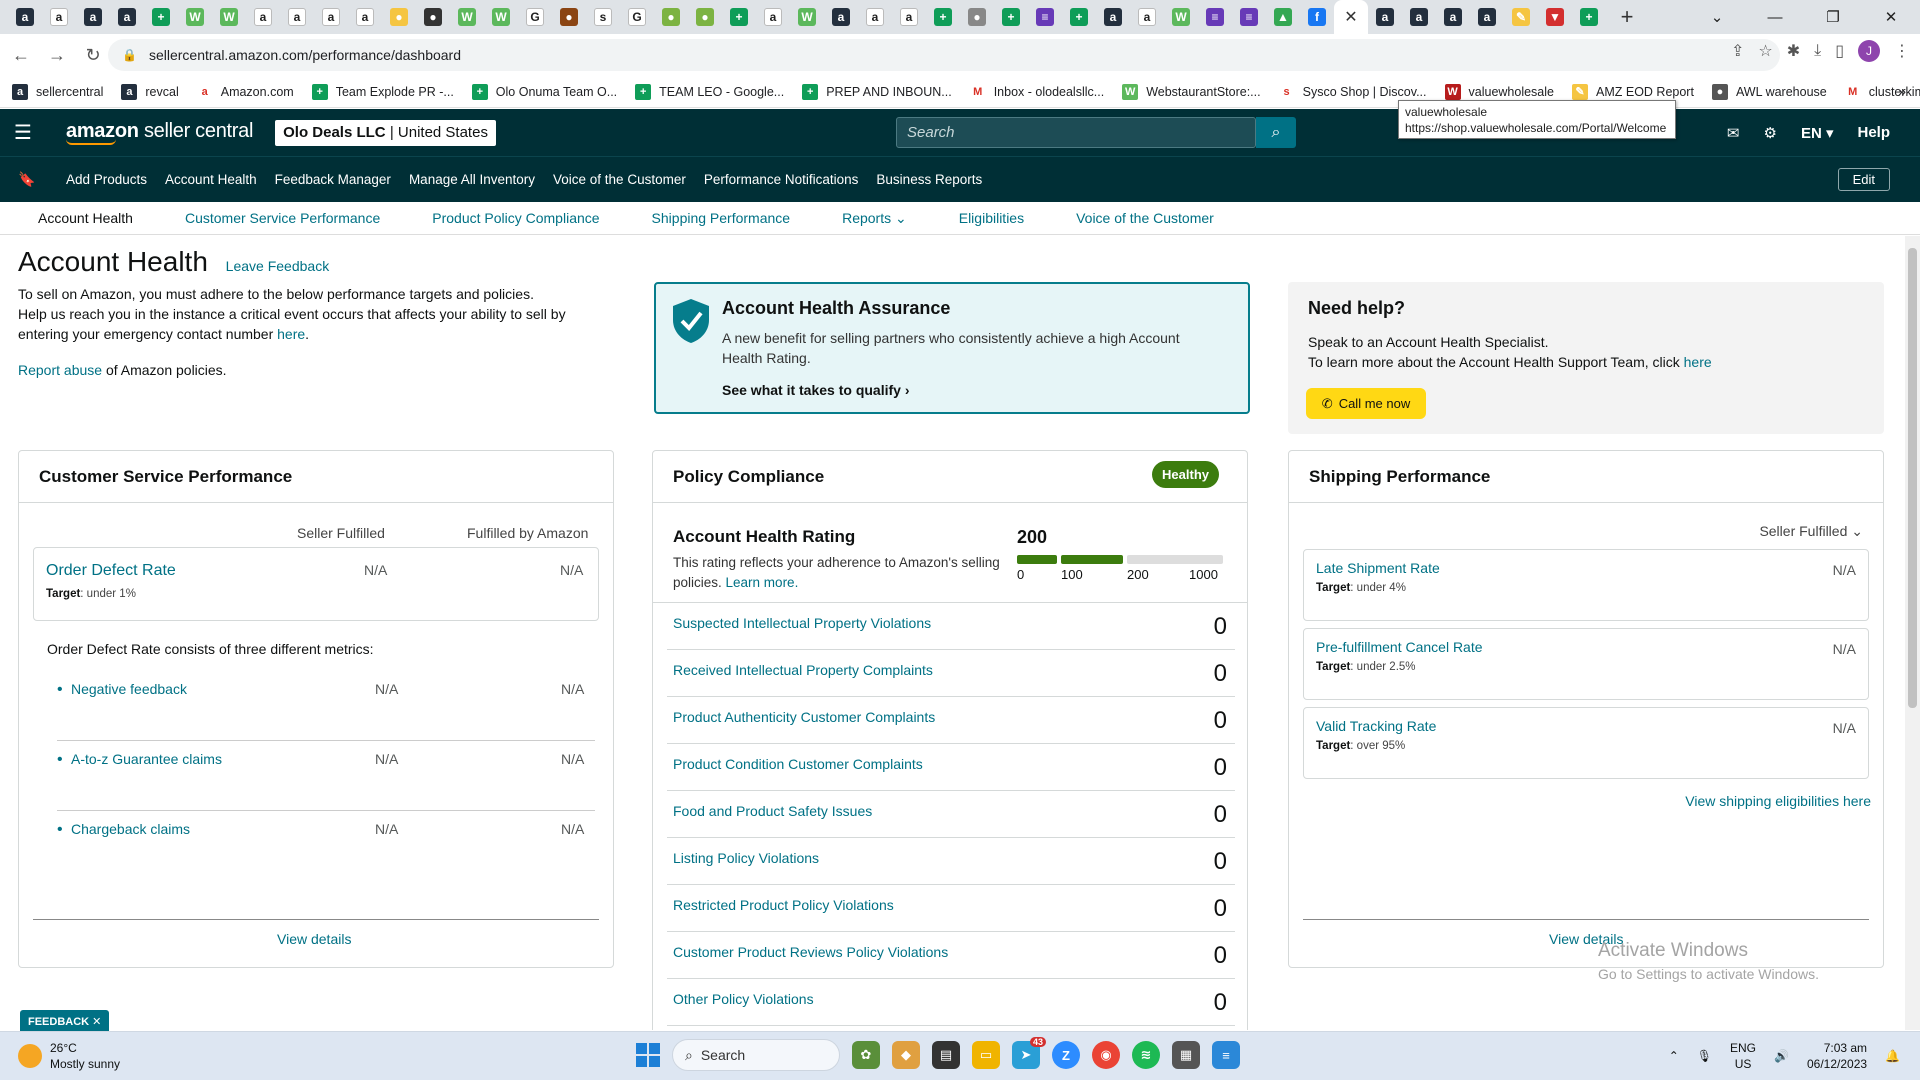 The height and width of the screenshot is (1080, 1920). I want to click on minimize-icon: —, so click(1775, 17).